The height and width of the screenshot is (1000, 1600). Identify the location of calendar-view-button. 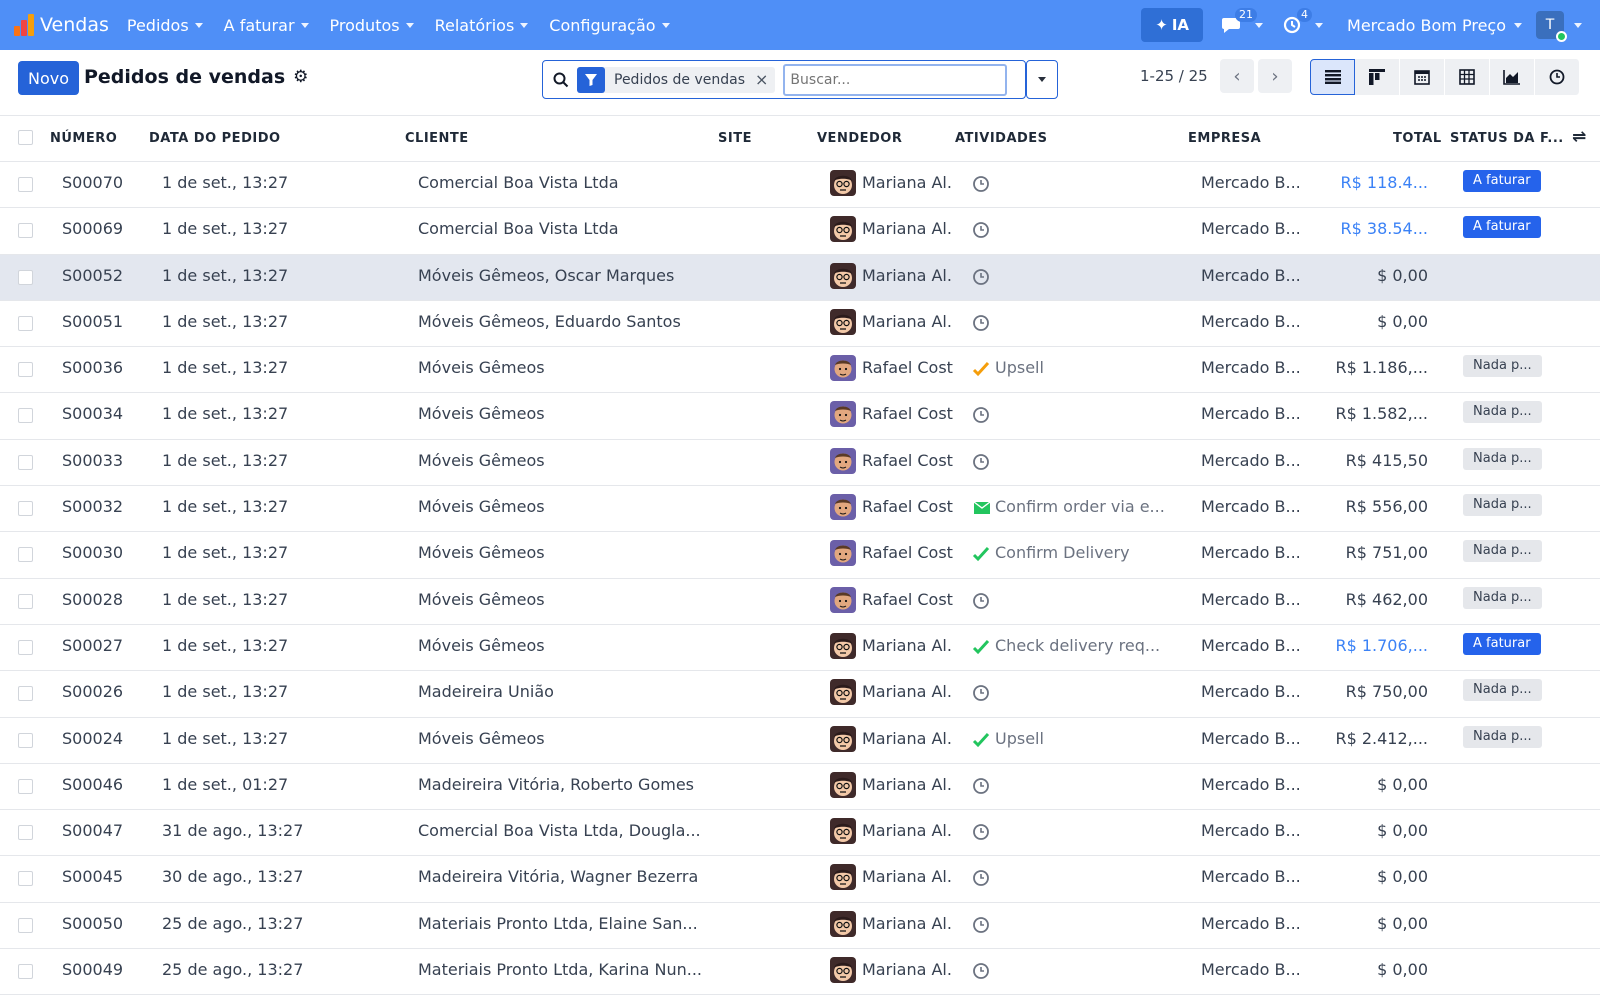
(1422, 77).